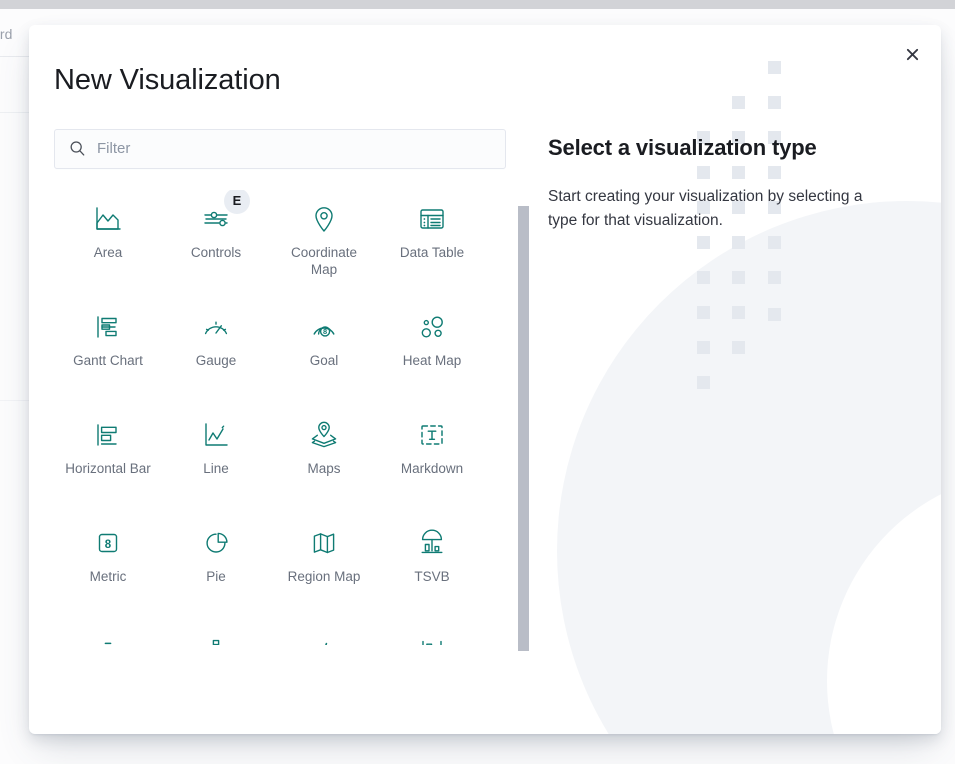 The height and width of the screenshot is (764, 955). I want to click on viz-type-label: Pie, so click(216, 576).